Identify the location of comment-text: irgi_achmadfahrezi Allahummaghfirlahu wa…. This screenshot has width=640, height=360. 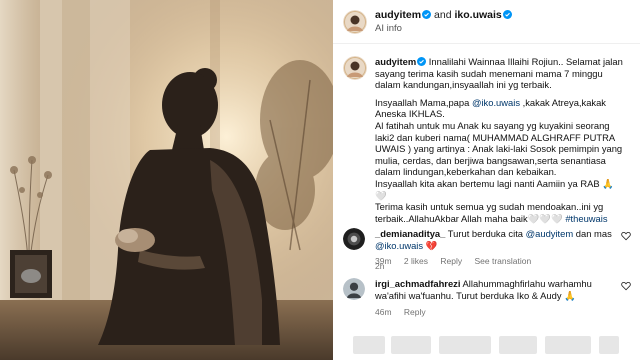
(495, 289).